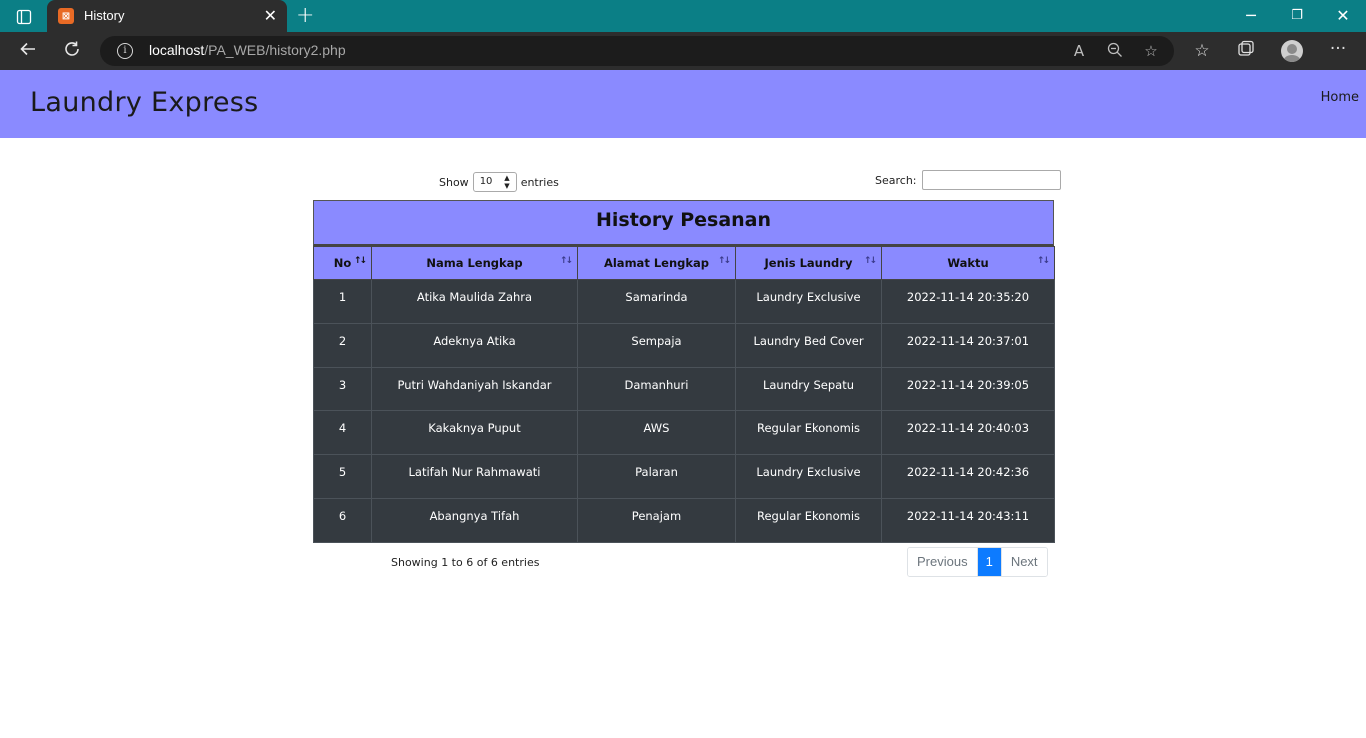  I want to click on column-header-label: Alamat Lengkap, so click(656, 263).